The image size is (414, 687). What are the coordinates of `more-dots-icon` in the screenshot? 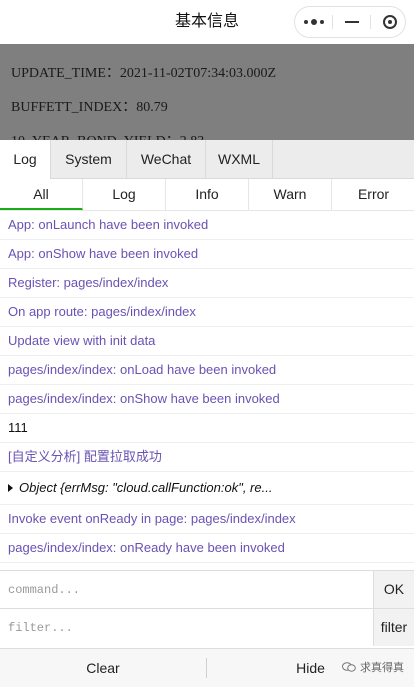 It's located at (313, 22).